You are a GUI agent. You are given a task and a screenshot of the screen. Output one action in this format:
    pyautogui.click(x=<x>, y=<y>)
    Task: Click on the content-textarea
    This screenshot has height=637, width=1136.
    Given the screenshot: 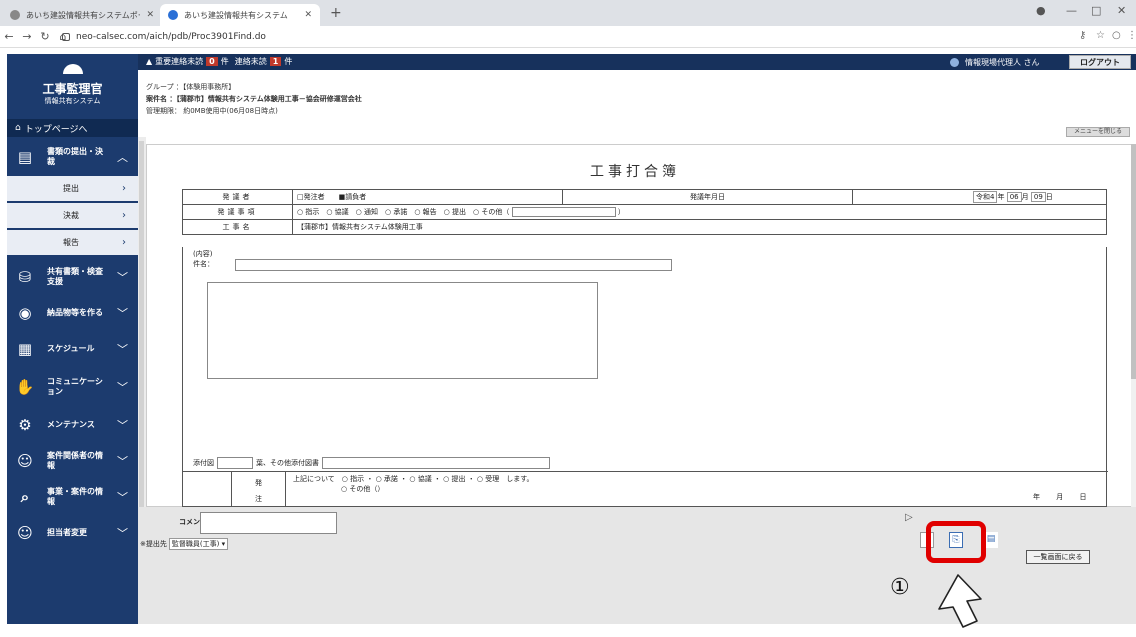 What is the action you would take?
    pyautogui.click(x=402, y=330)
    